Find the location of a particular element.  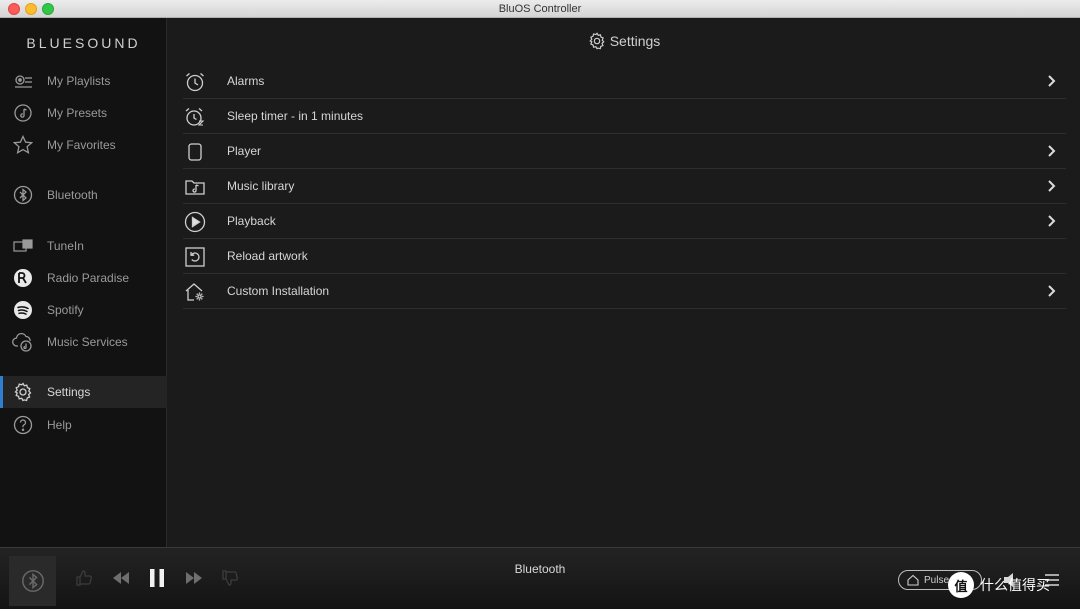

home-gear-icon is located at coordinates (195, 292).